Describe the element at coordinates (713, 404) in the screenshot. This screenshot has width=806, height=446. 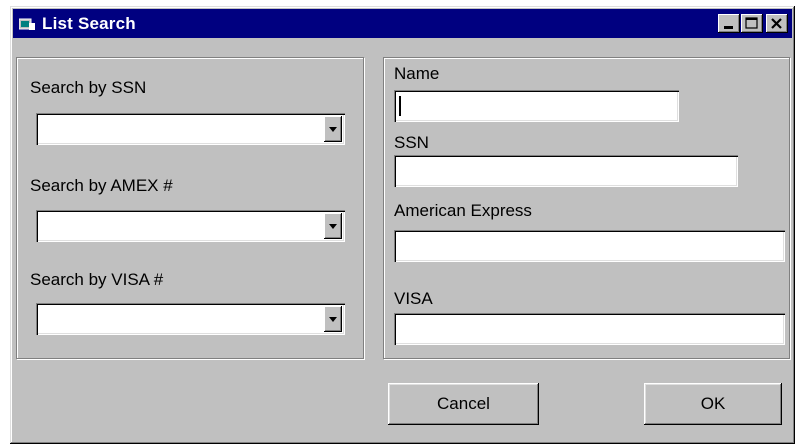
I see `ok-button: OK` at that location.